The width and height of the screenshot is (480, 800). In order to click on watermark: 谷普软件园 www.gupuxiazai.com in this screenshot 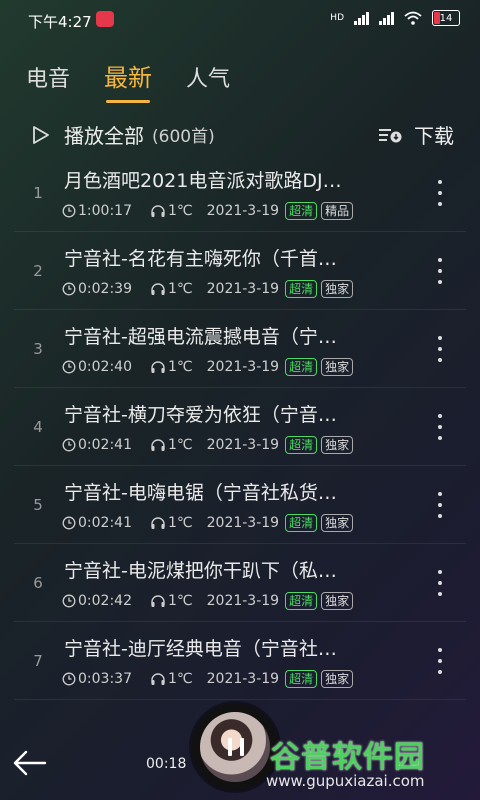, I will do `click(369, 763)`.